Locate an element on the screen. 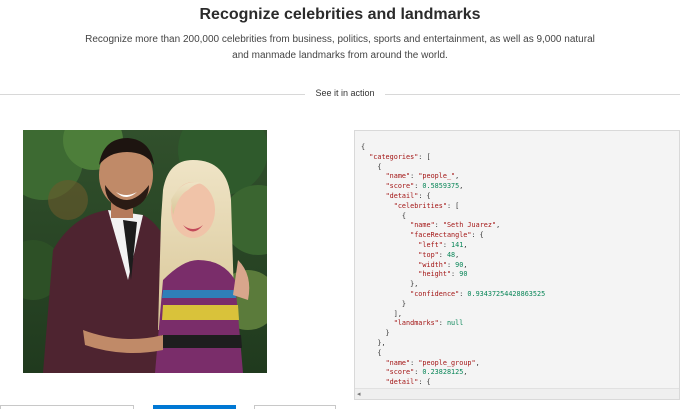  json-line: "width": 90, is located at coordinates (443, 264).